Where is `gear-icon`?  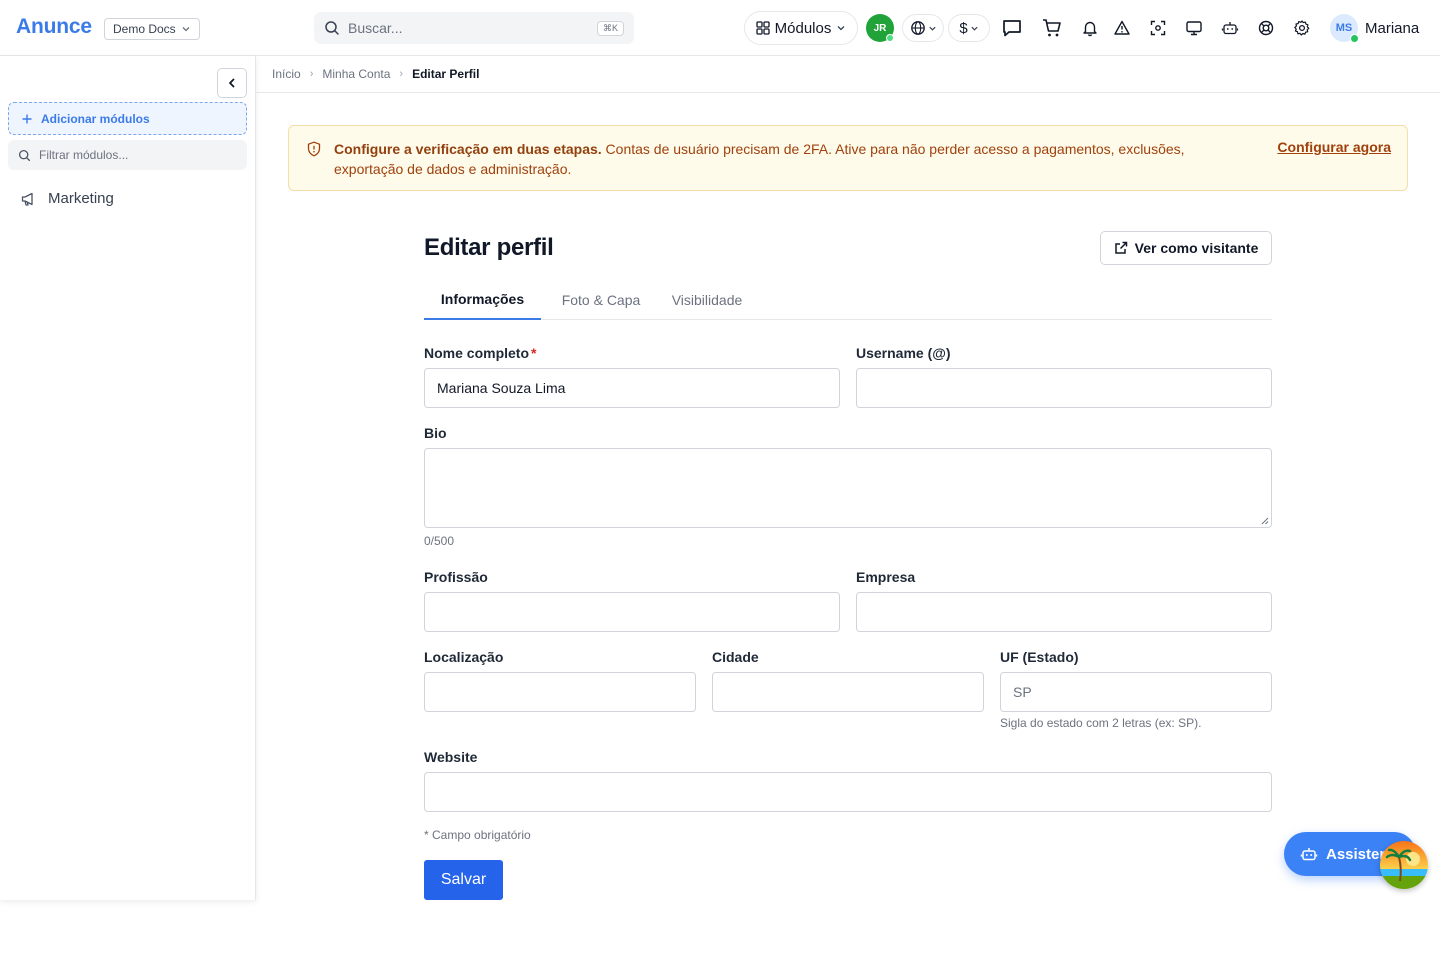 gear-icon is located at coordinates (1302, 28).